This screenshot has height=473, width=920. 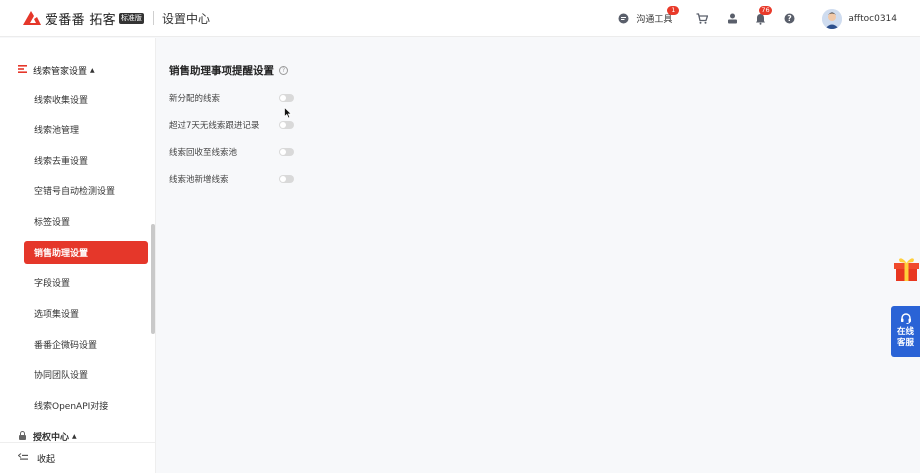 I want to click on sidebar-group-lead-settings: 线索管家设置 ▲, so click(x=56, y=70).